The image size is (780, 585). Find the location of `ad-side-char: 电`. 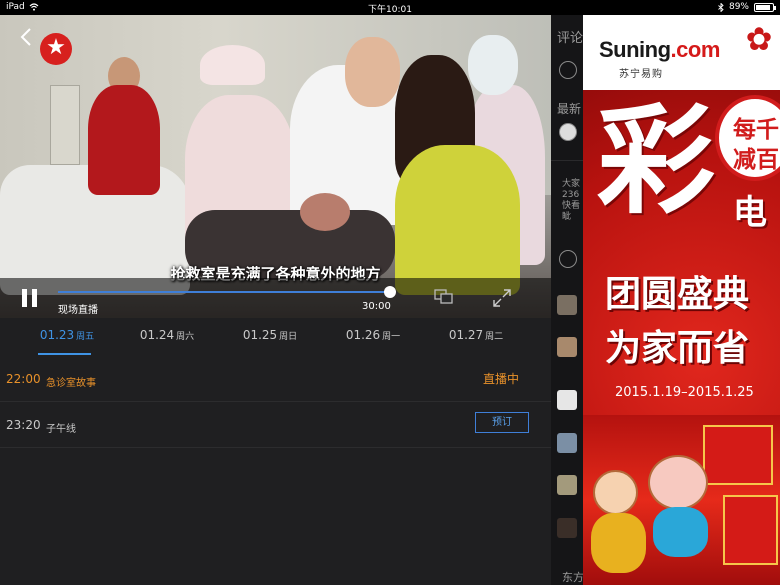

ad-side-char: 电 is located at coordinates (750, 213).